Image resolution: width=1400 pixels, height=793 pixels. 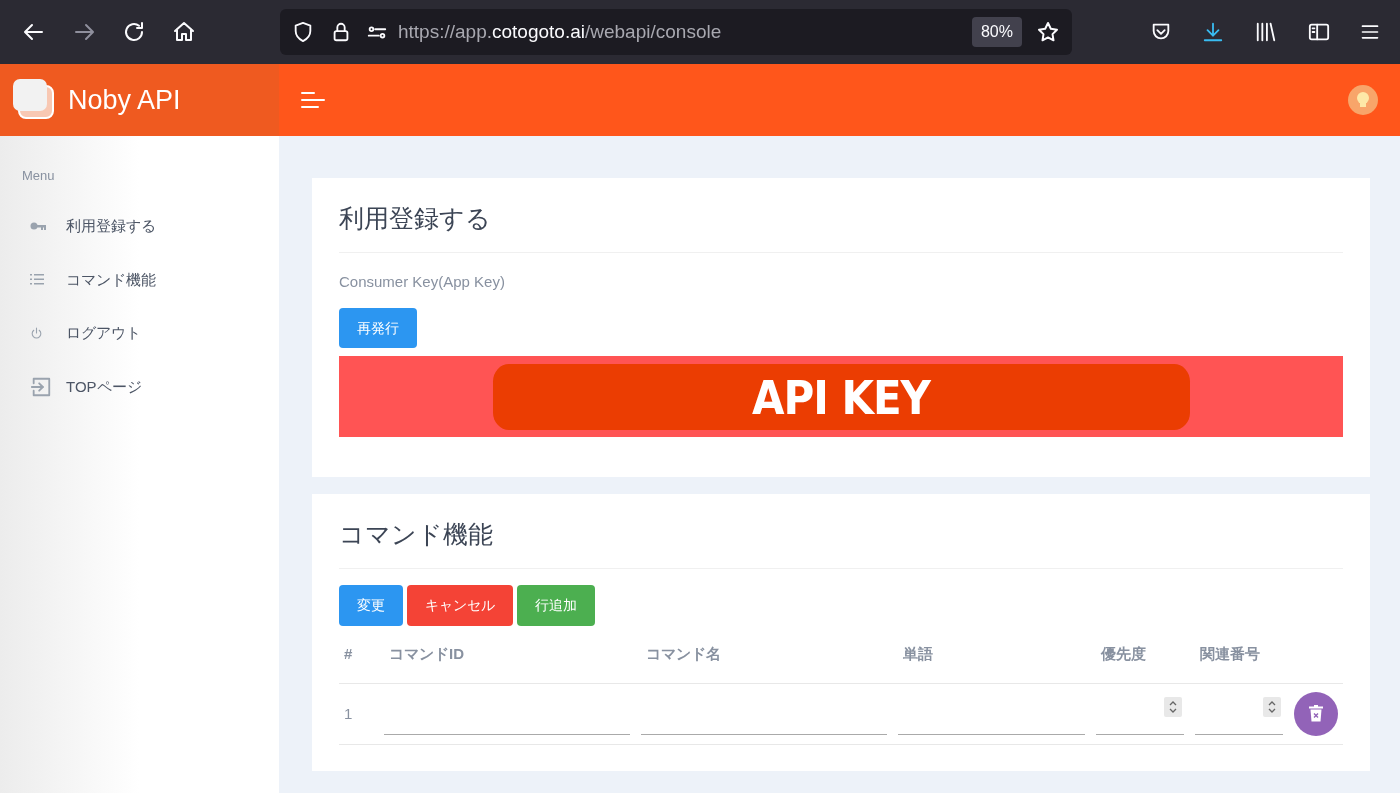 What do you see at coordinates (134, 32) in the screenshot?
I see `reload-icon` at bounding box center [134, 32].